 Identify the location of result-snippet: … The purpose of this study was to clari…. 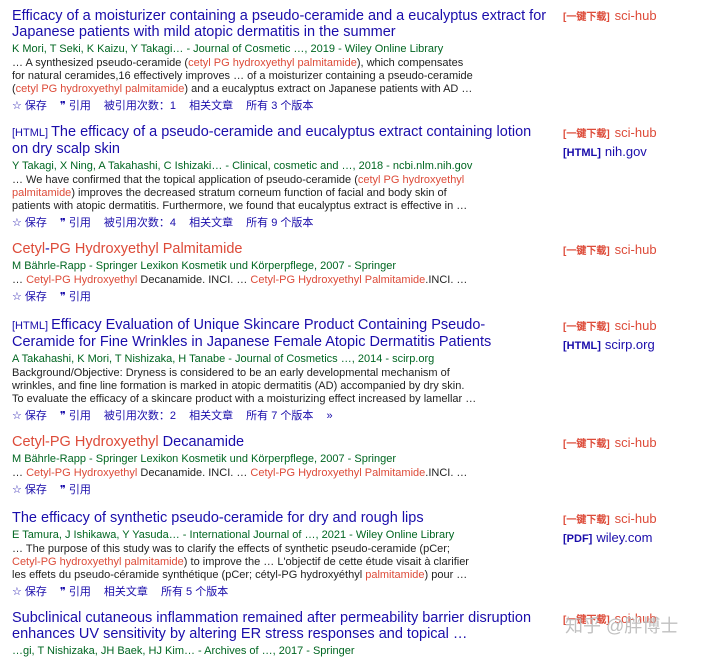
(279, 562).